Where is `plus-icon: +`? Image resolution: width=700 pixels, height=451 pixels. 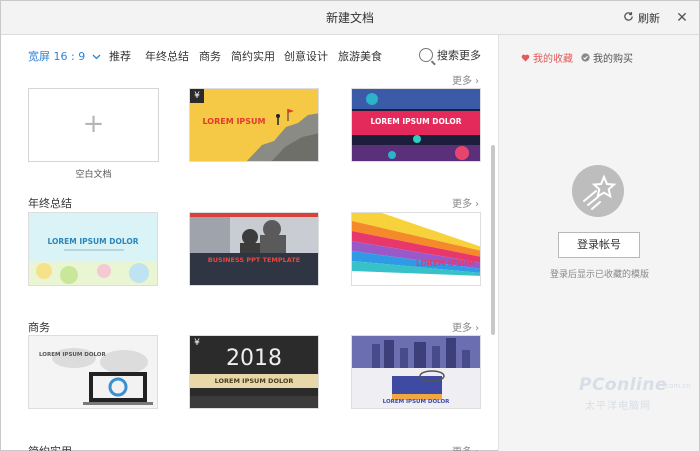
plus-icon: + is located at coordinates (93, 124).